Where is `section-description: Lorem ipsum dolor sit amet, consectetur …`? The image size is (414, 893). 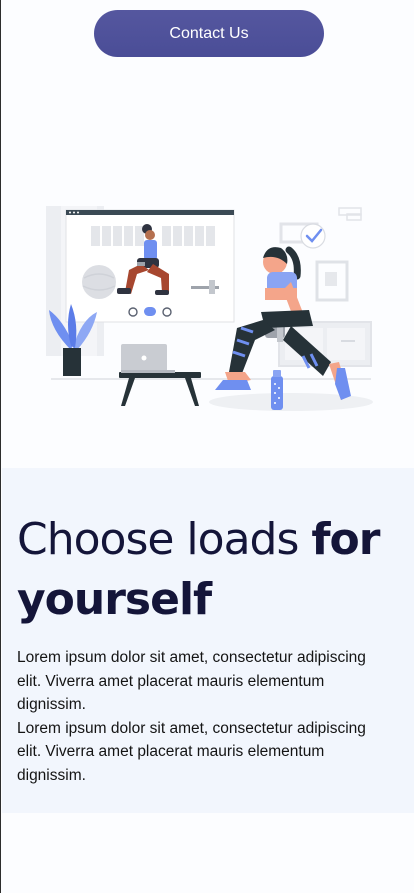 section-description: Lorem ipsum dolor sit amet, consectetur … is located at coordinates (202, 716).